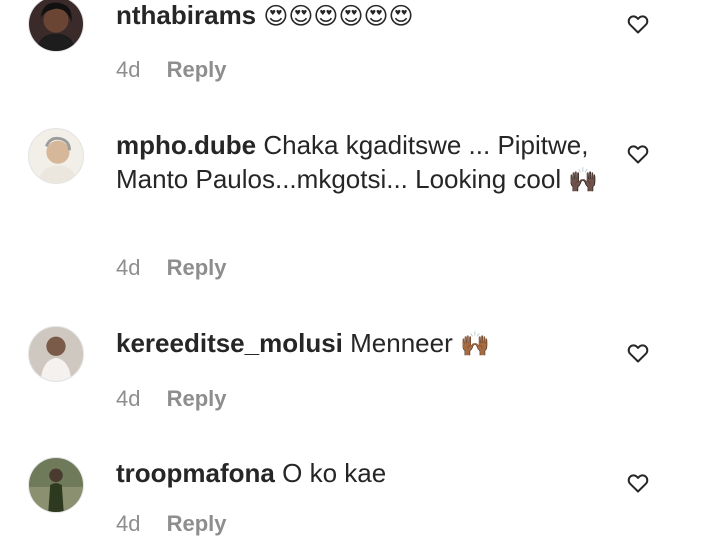 The height and width of the screenshot is (539, 720). I want to click on comment-emoji: 🙌🏿, so click(583, 180).